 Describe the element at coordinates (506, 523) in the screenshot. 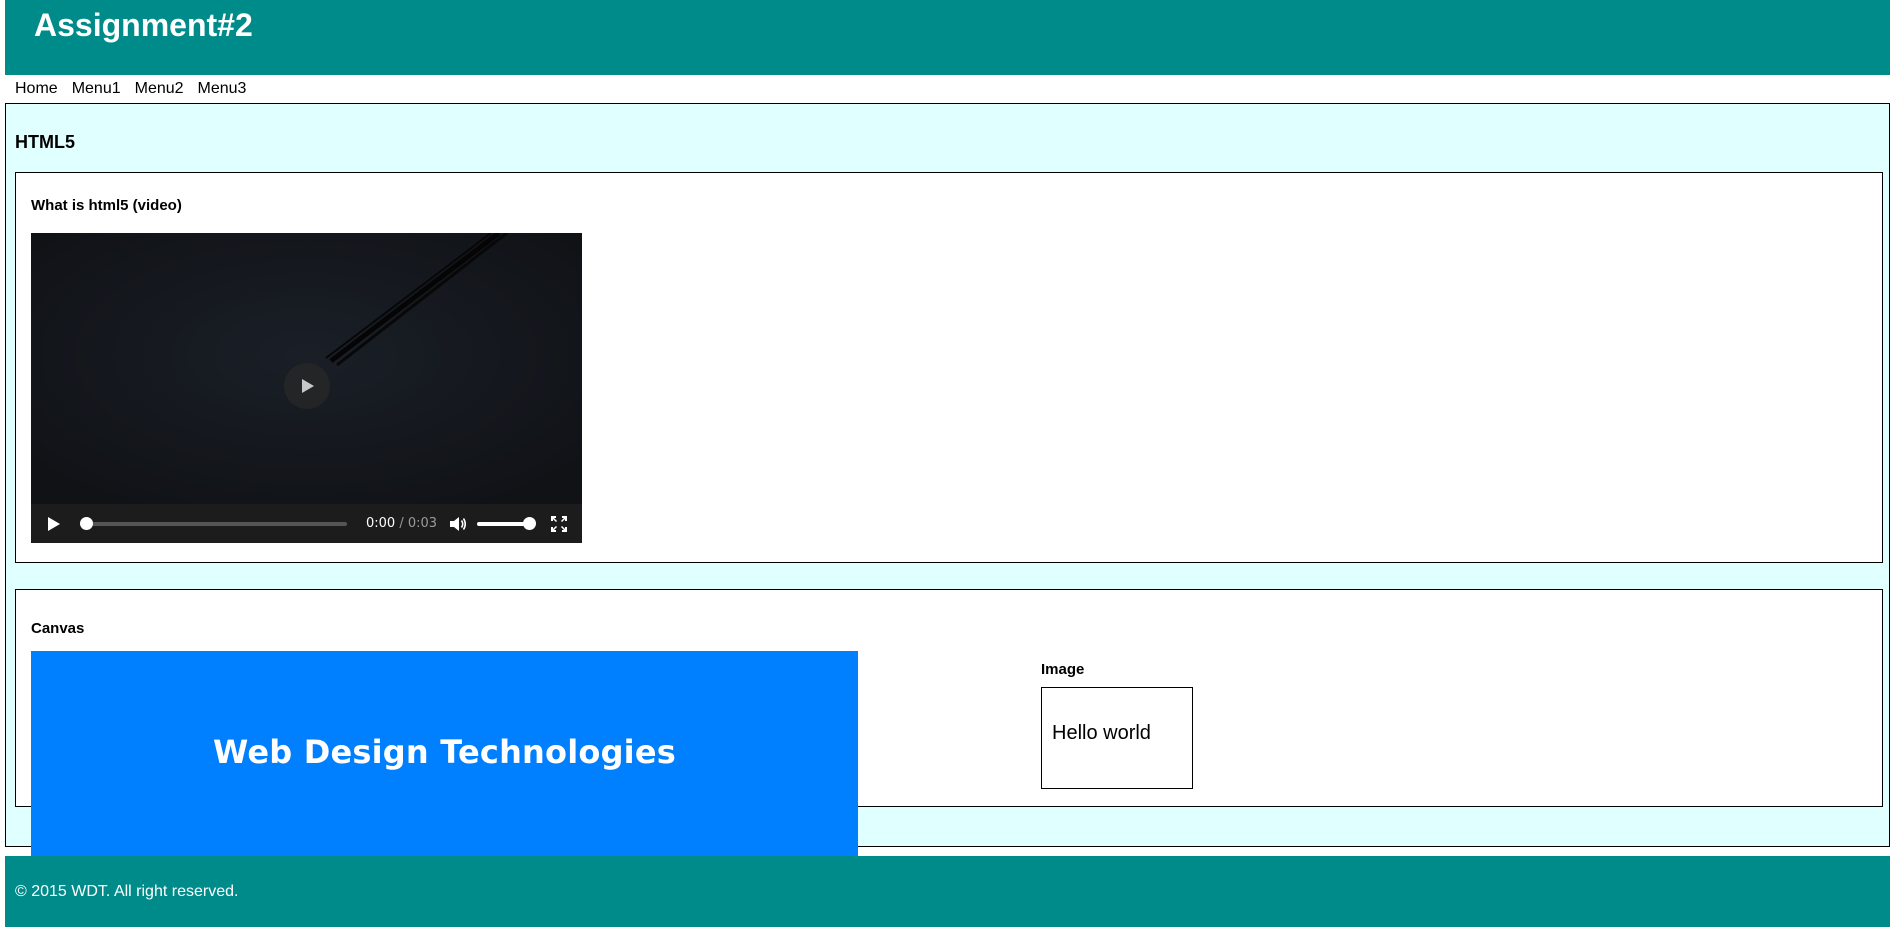

I see `volume-slider` at that location.